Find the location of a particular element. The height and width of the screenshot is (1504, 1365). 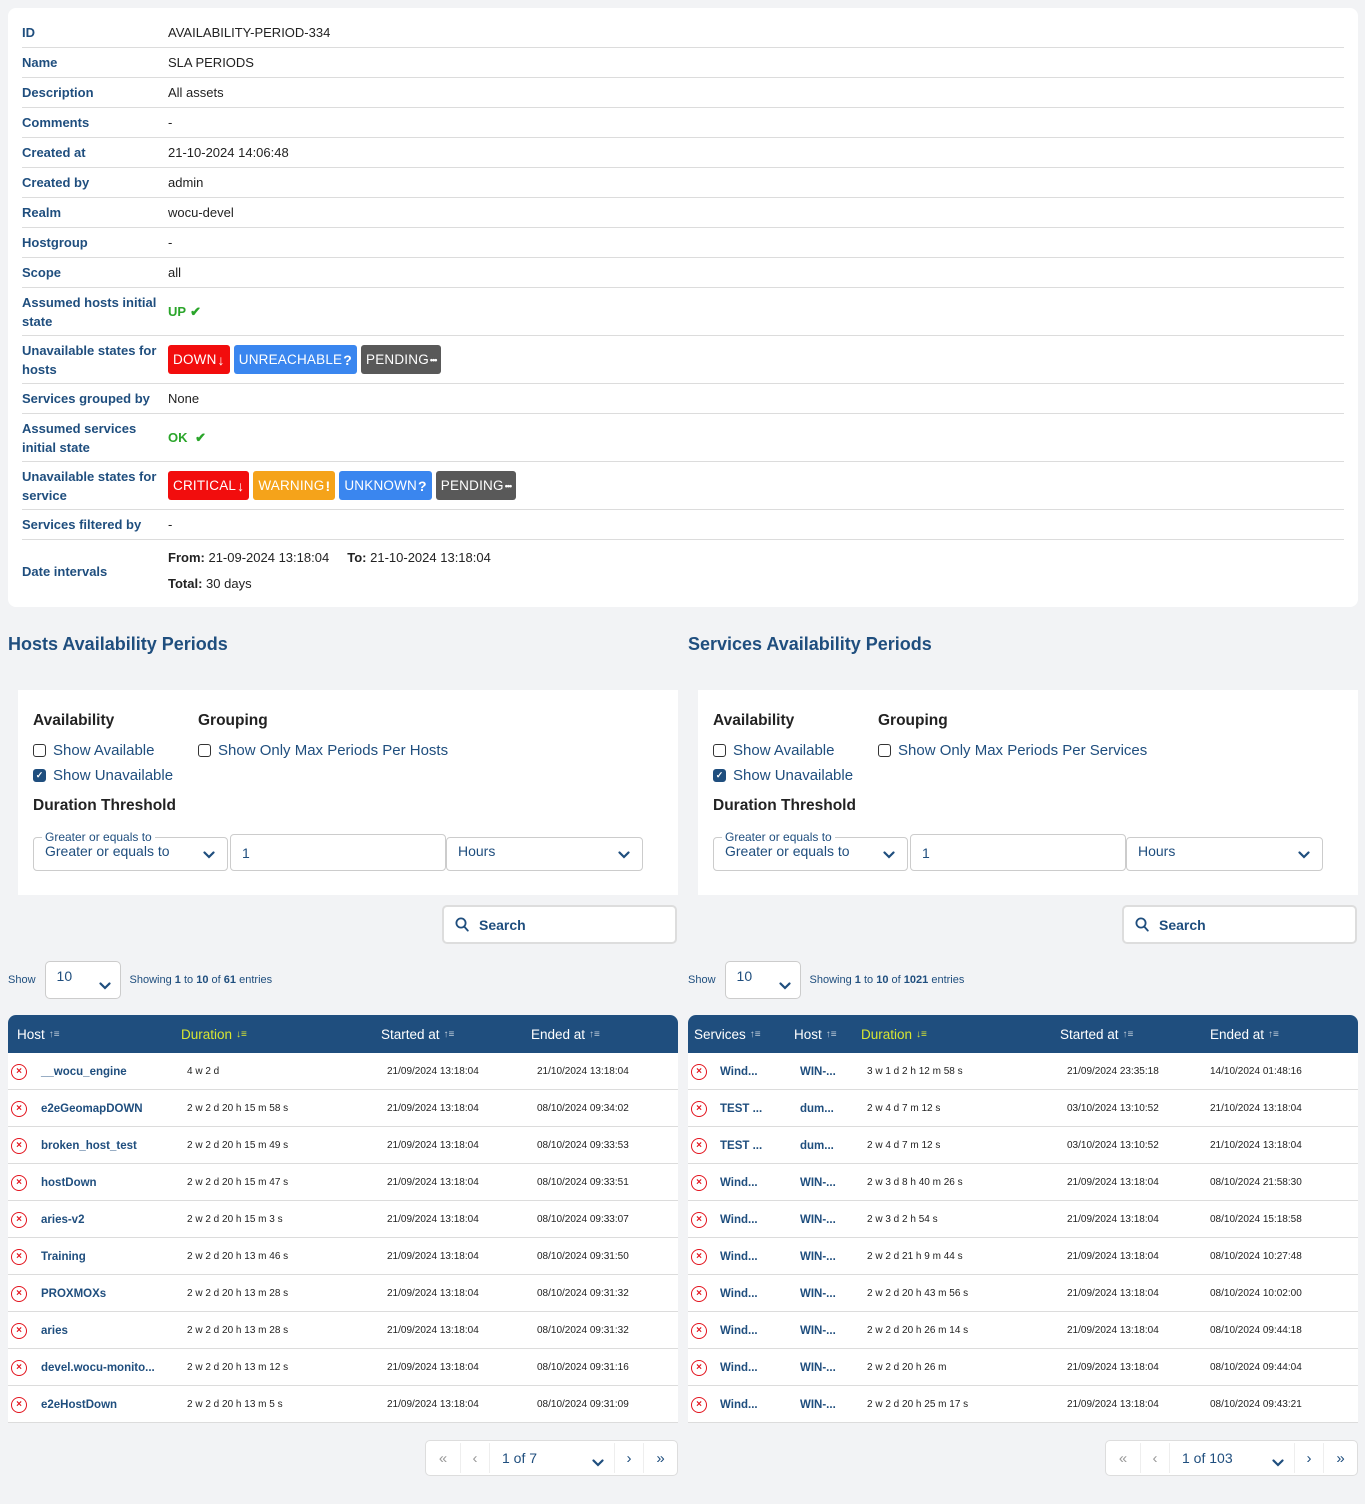

host-link: hostDown is located at coordinates (69, 1182).